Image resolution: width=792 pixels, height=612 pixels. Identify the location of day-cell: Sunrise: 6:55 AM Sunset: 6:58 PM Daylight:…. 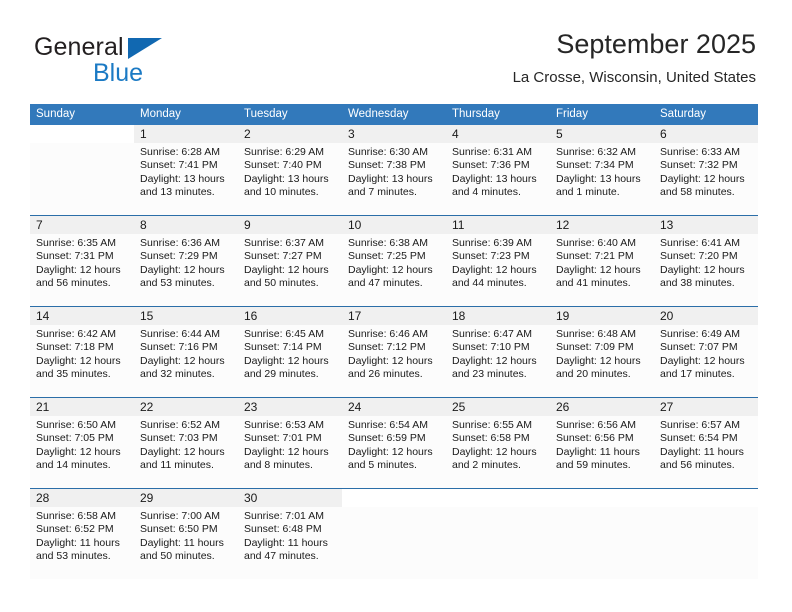
(498, 452).